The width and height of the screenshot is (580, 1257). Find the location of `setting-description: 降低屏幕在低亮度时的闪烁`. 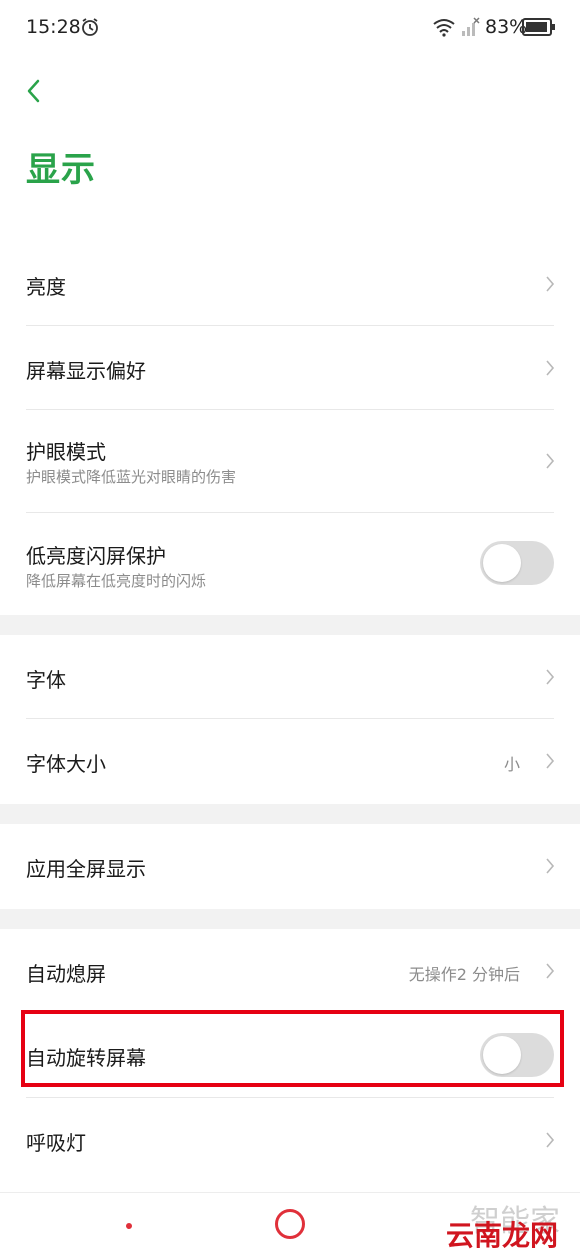

setting-description: 降低屏幕在低亮度时的闪烁 is located at coordinates (116, 581).